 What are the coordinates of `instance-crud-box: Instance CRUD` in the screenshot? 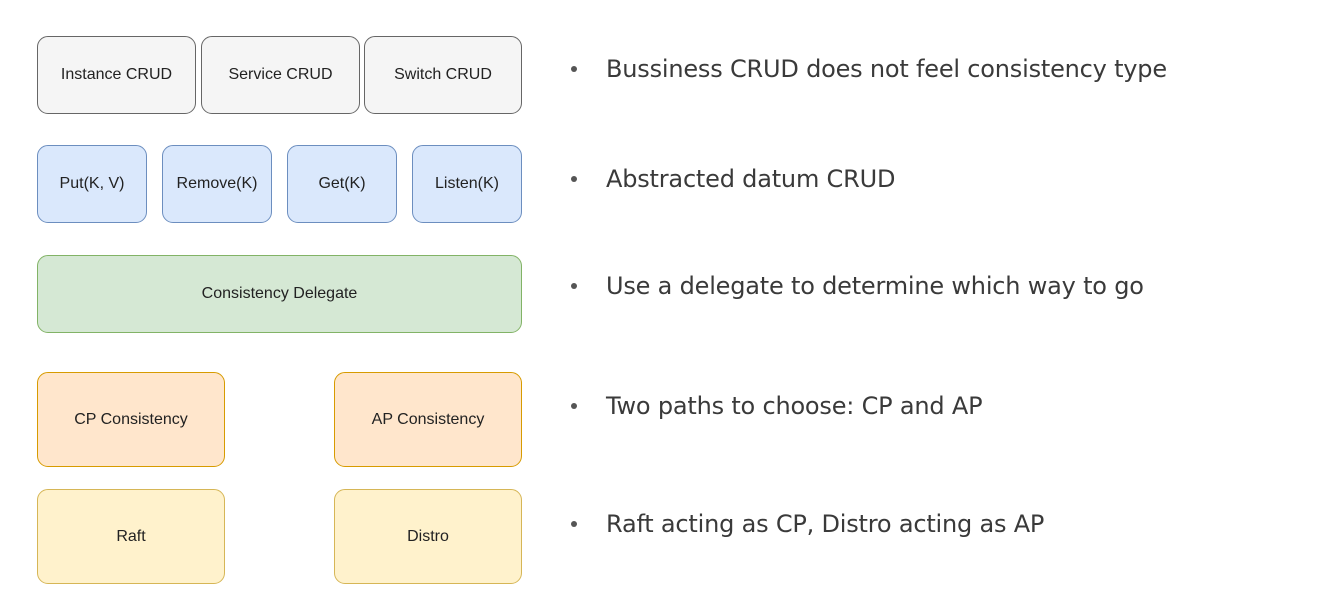 It's located at (116, 75).